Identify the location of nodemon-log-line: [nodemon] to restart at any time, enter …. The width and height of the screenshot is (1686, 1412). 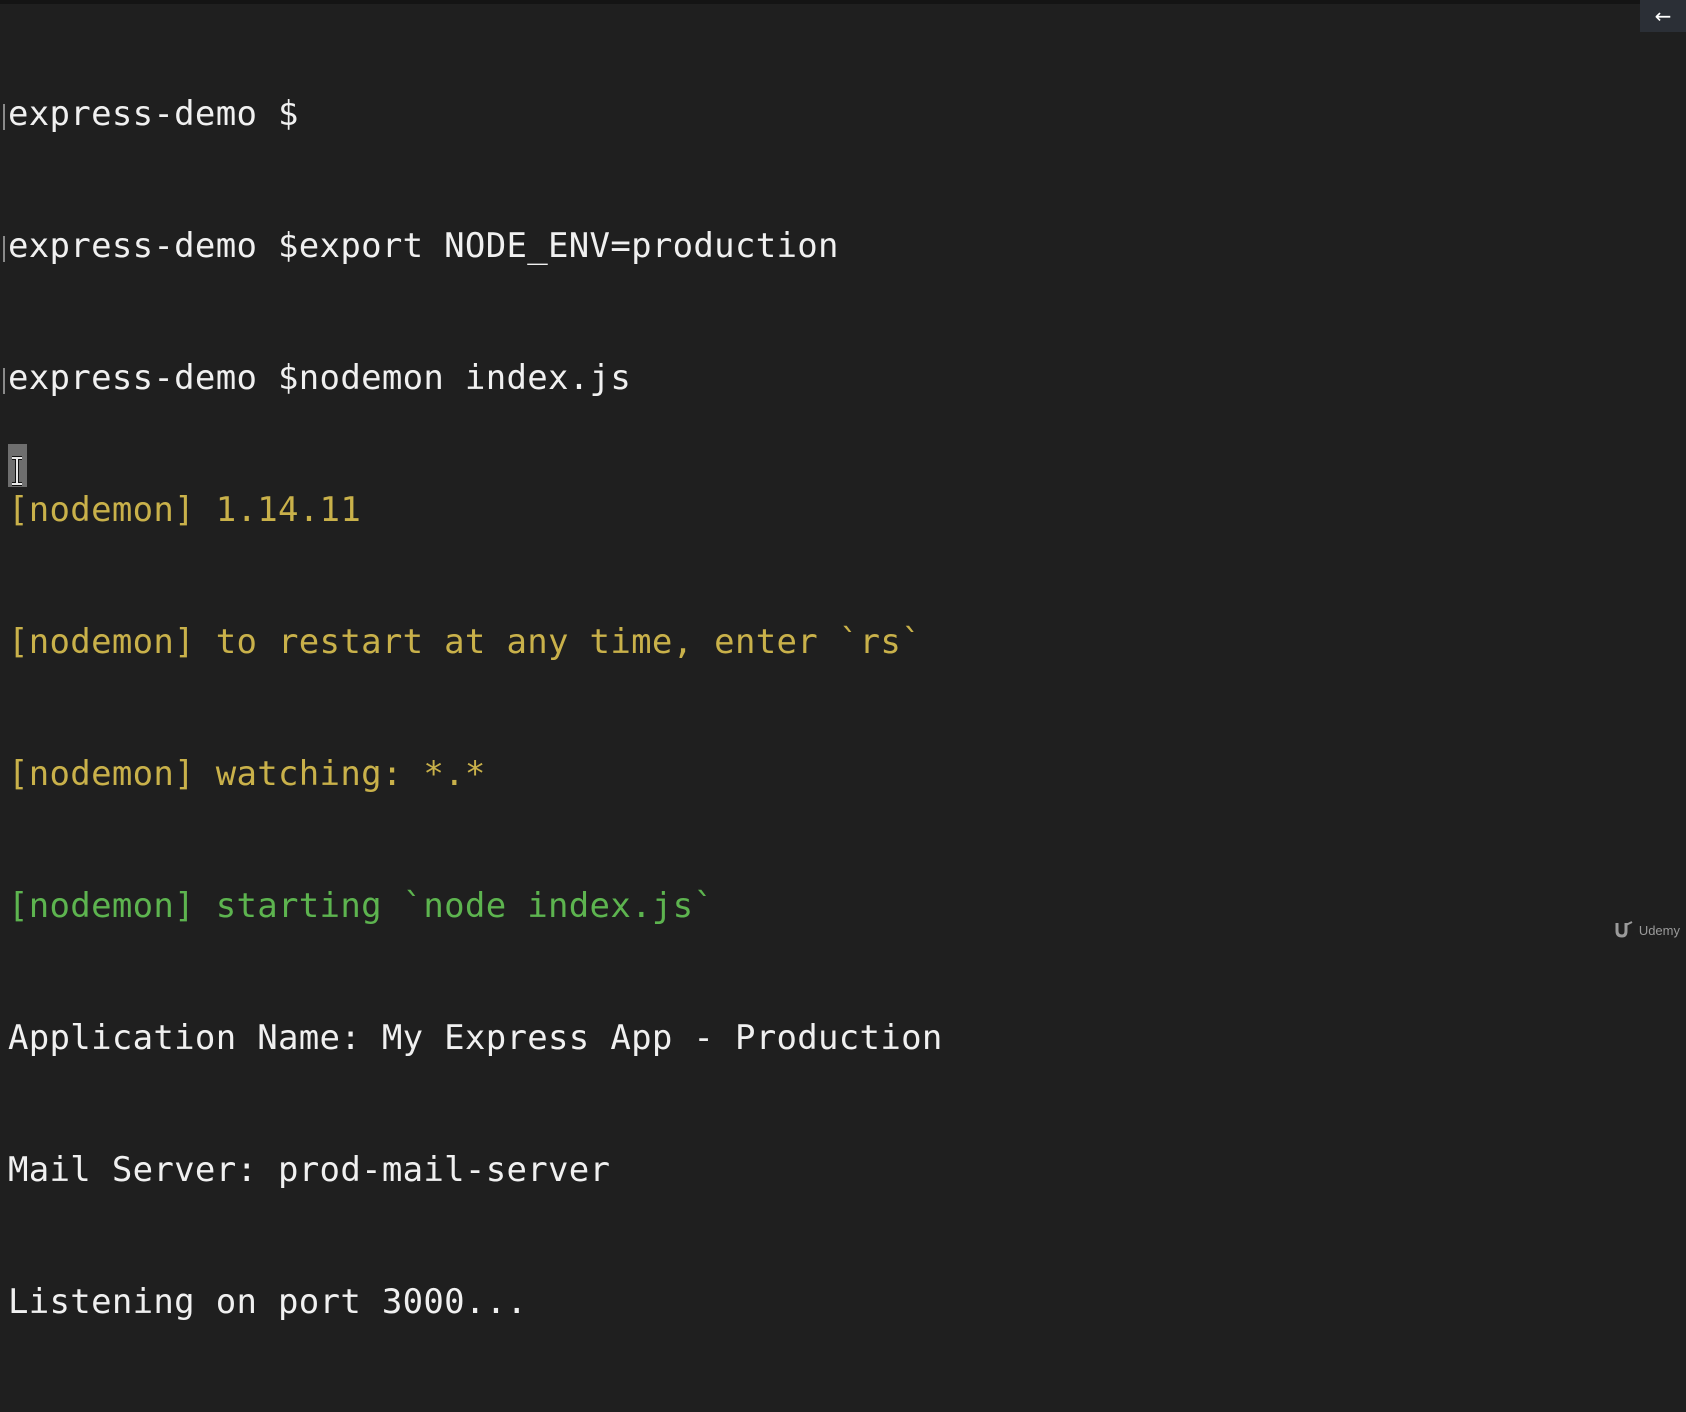
(465, 642).